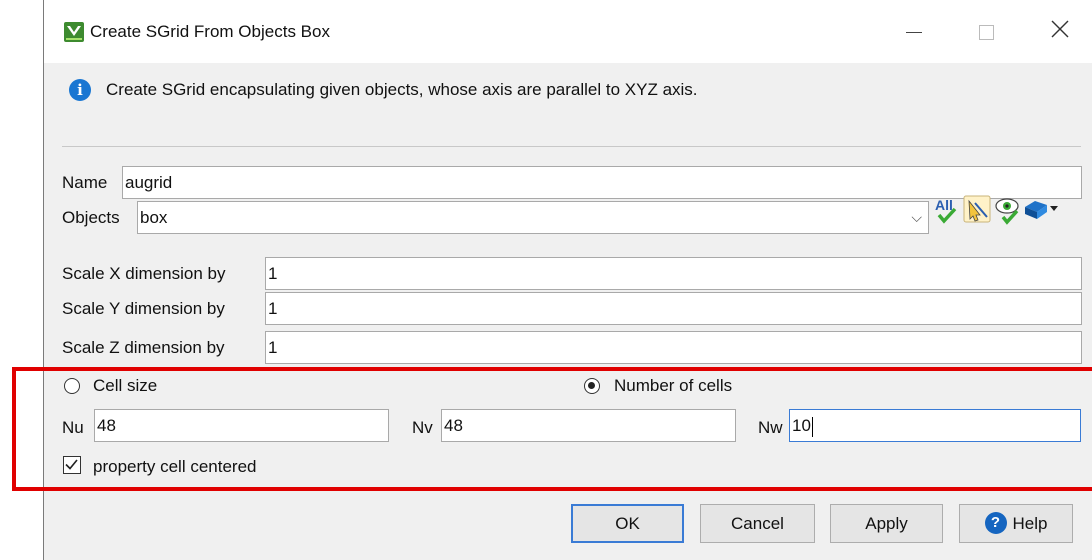 The image size is (1092, 560). What do you see at coordinates (627, 523) in the screenshot?
I see `ok-button: OK` at bounding box center [627, 523].